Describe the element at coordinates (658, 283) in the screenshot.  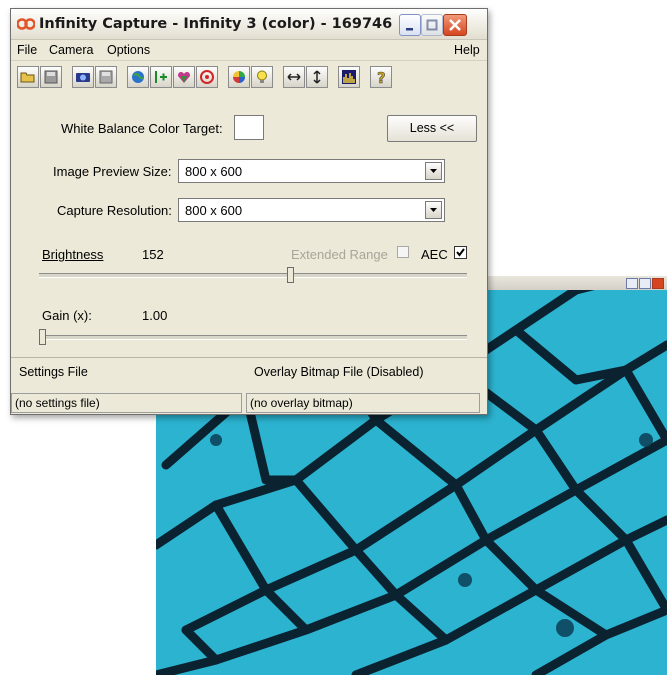
I see `preview-close-button` at that location.